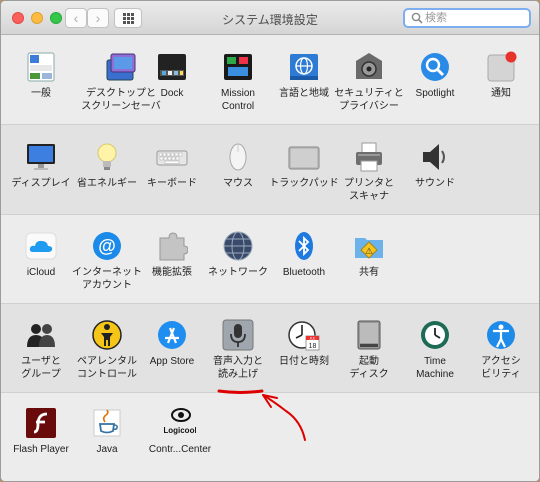 The height and width of the screenshot is (482, 540). What do you see at coordinates (369, 335) in the screenshot?
I see `startup-disk-icon` at bounding box center [369, 335].